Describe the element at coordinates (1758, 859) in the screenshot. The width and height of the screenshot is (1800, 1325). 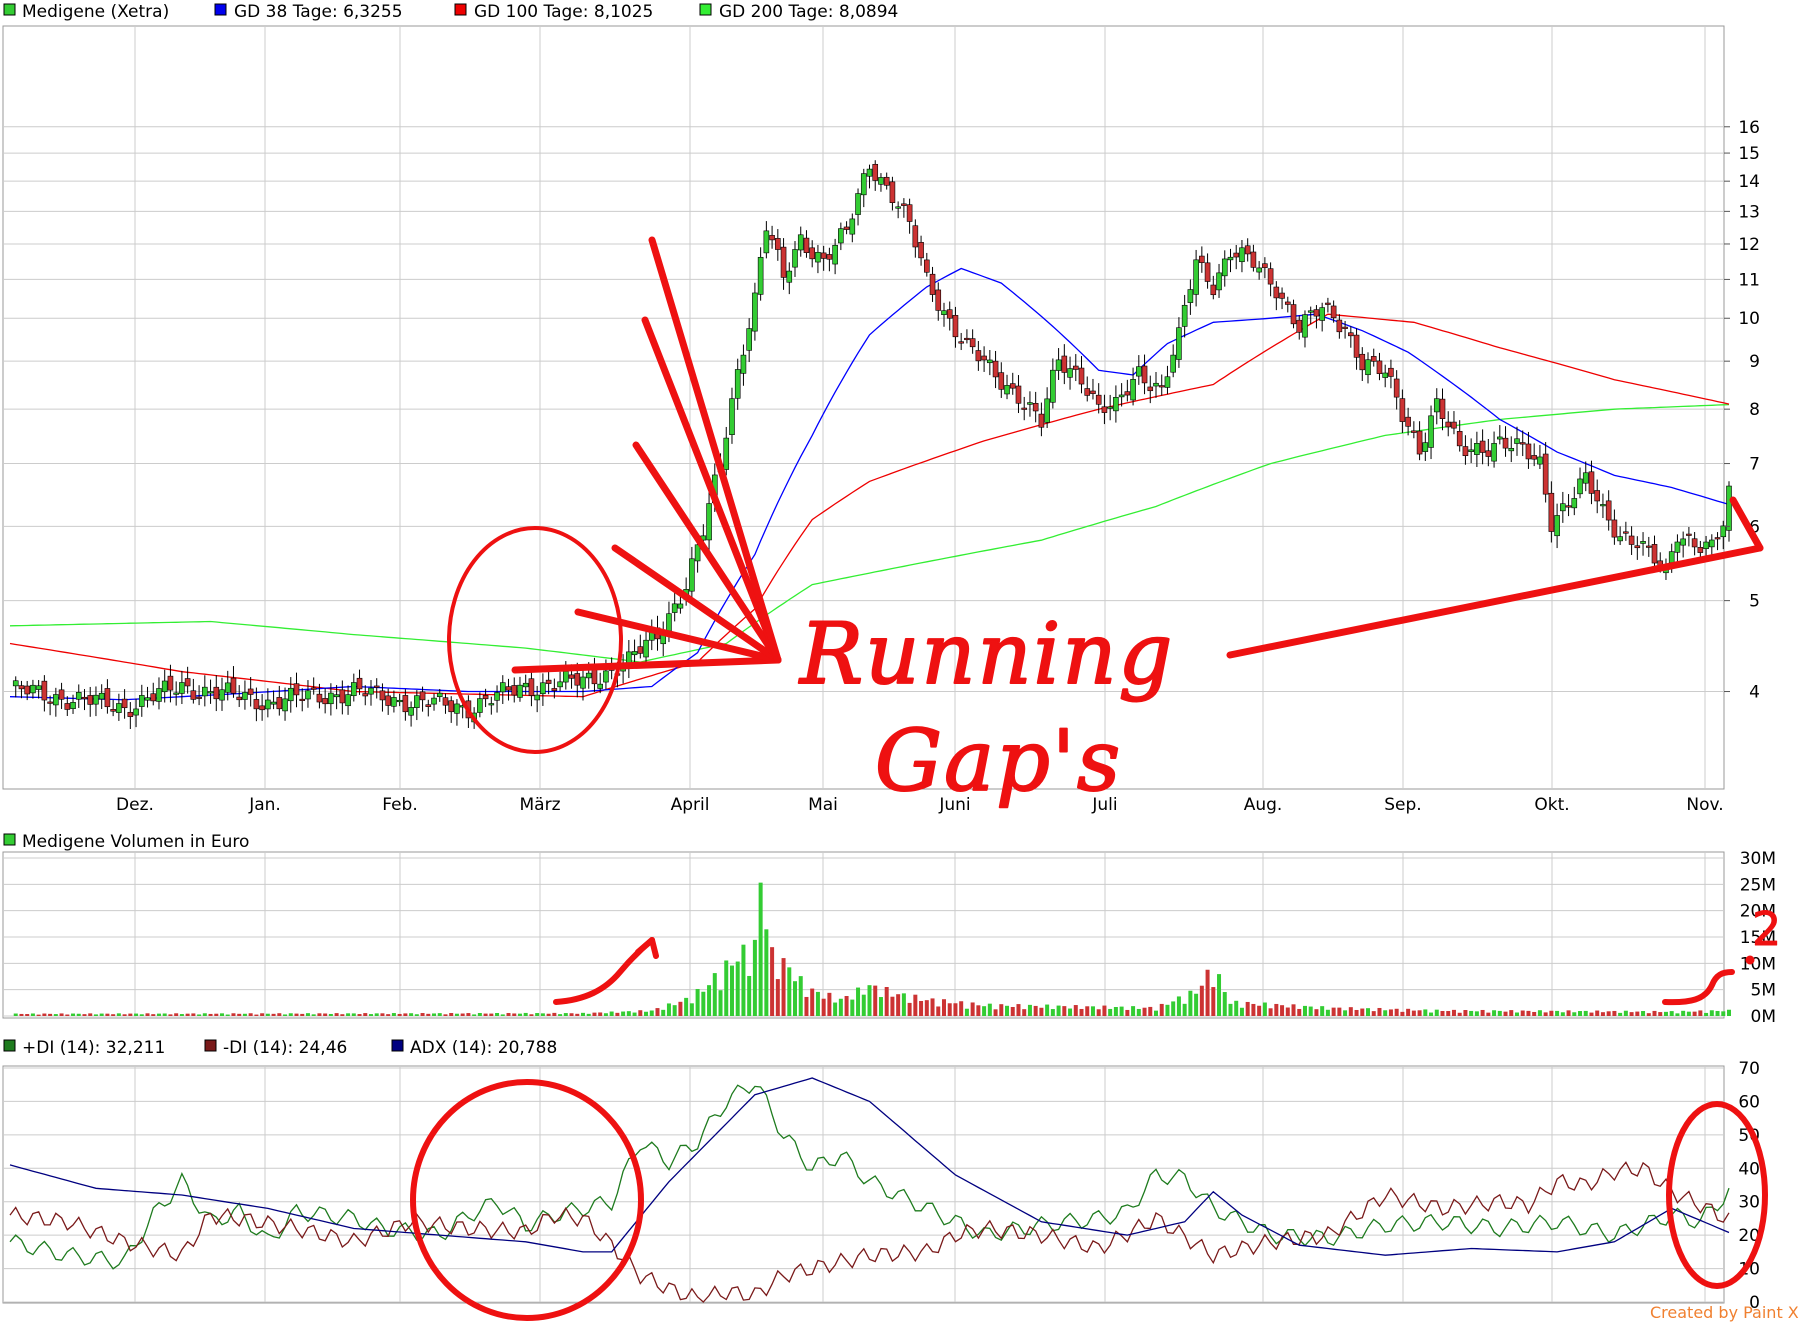
I see `y-tick-volume: 30M` at that location.